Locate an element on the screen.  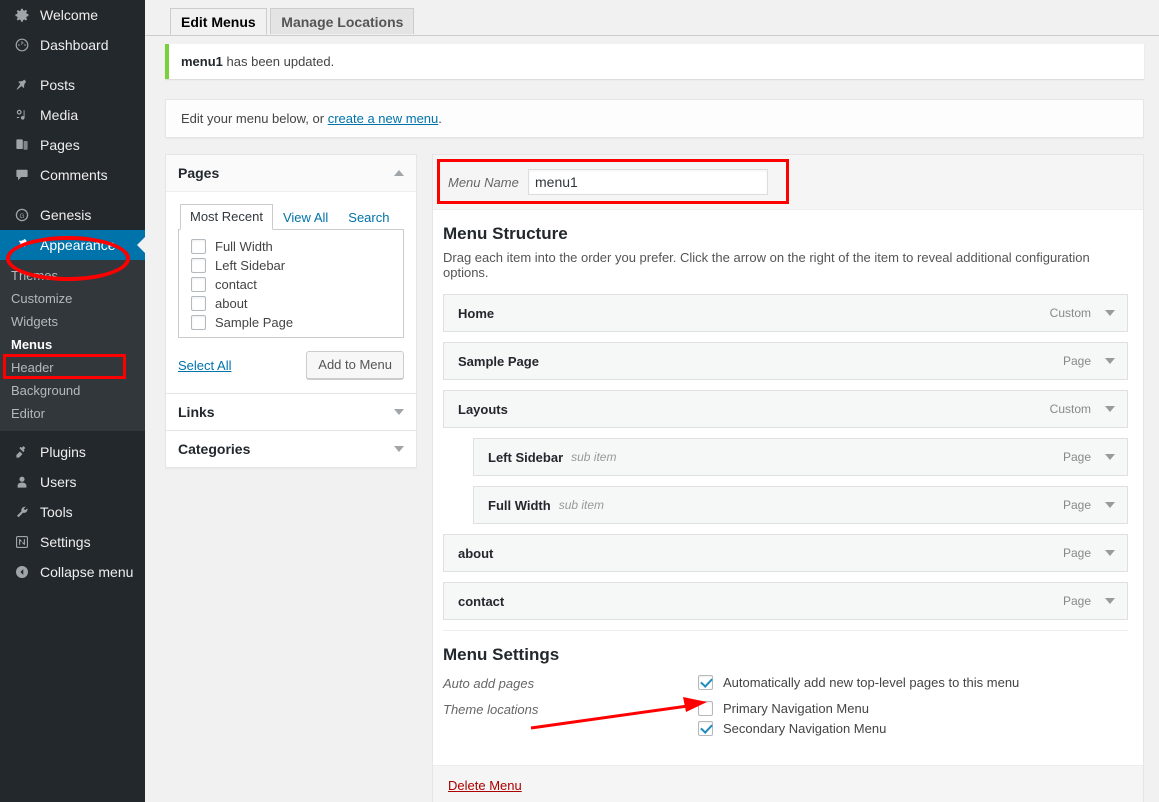
sidebar-item-settings: Settings is located at coordinates (72, 542).